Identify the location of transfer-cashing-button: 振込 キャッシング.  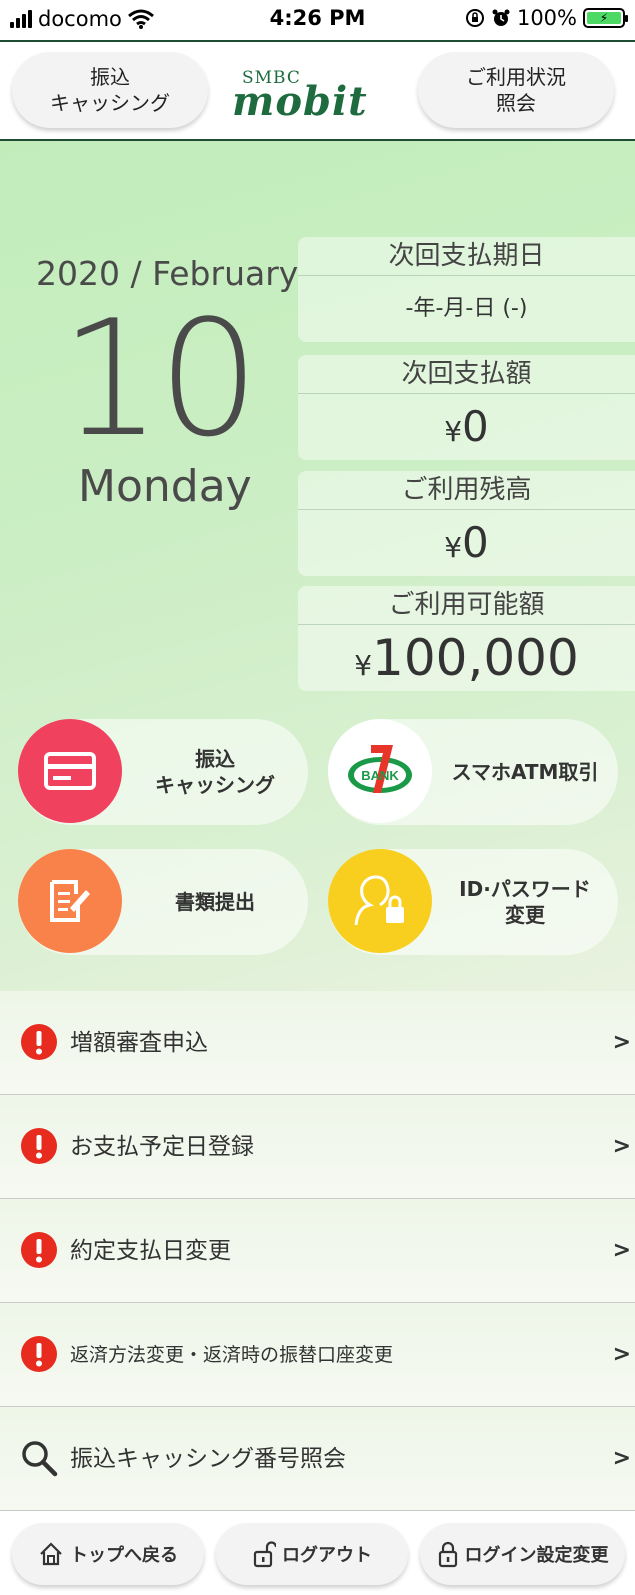
(163, 772).